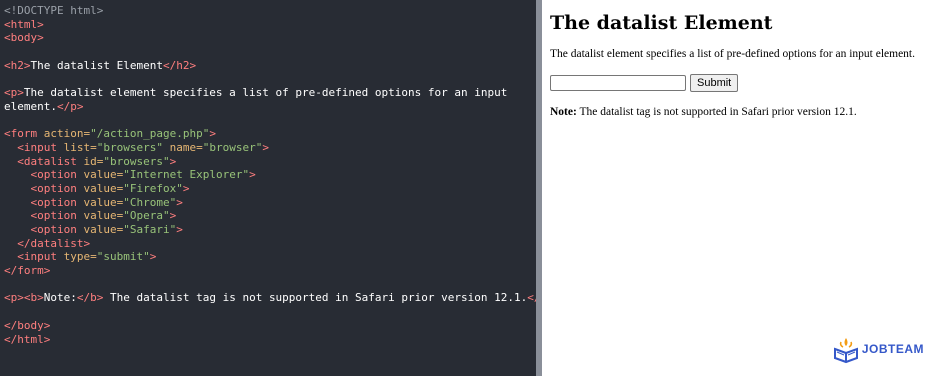  Describe the element at coordinates (150, 229) in the screenshot. I see `code-token-val: "Safari"` at that location.